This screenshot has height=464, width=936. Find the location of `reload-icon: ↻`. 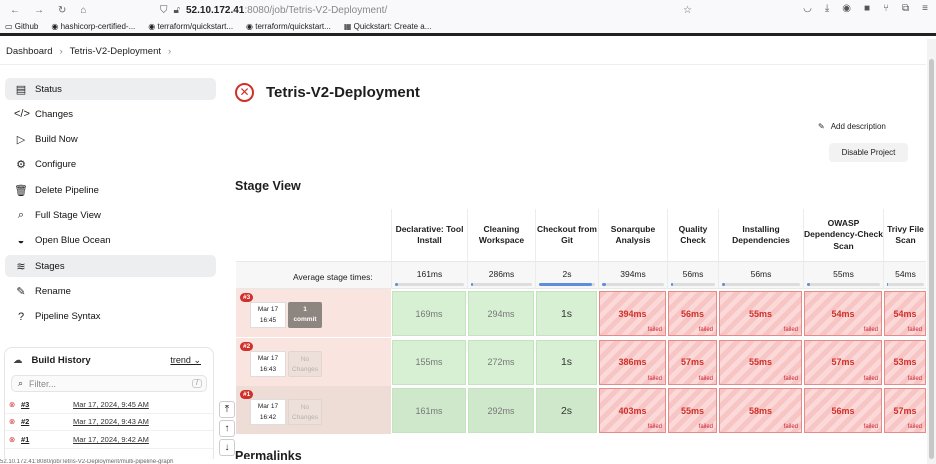

reload-icon: ↻ is located at coordinates (62, 10).